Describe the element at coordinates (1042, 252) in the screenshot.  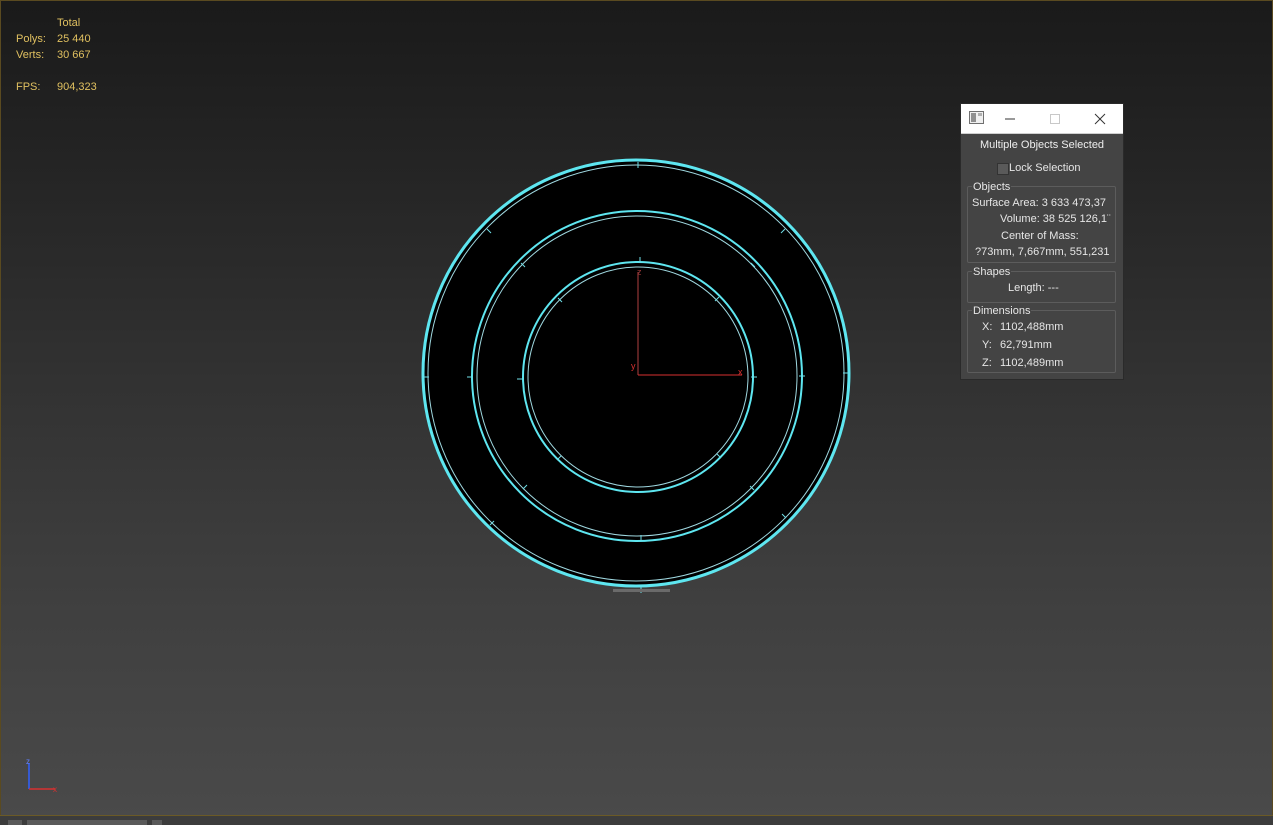
I see `center-of-mass-value: ?73mm, 7,667mm, 551,231` at that location.